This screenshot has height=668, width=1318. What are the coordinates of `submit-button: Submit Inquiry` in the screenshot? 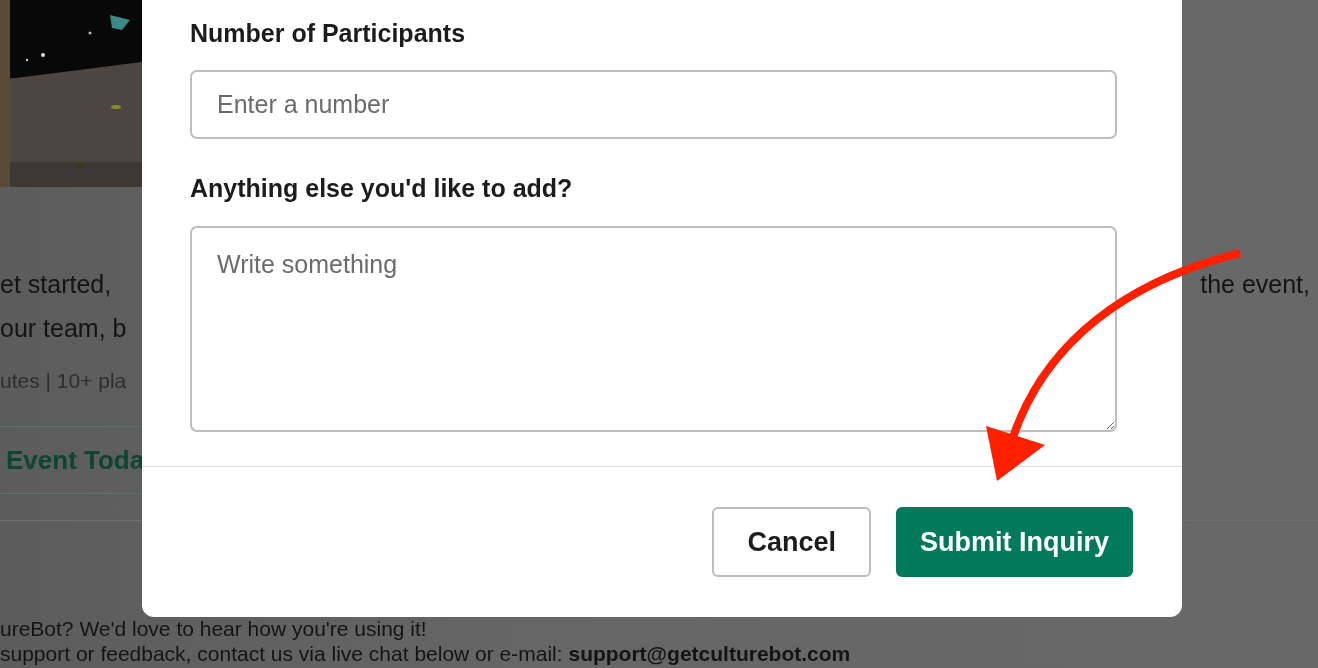 It's located at (1014, 542).